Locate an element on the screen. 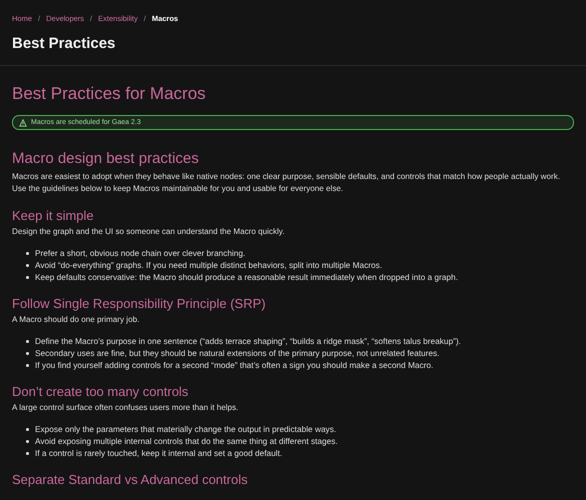  list-item: Avoid “do-everything” graphs. If you need multiple distinct behaviors, split into multiple Macros. is located at coordinates (208, 265).